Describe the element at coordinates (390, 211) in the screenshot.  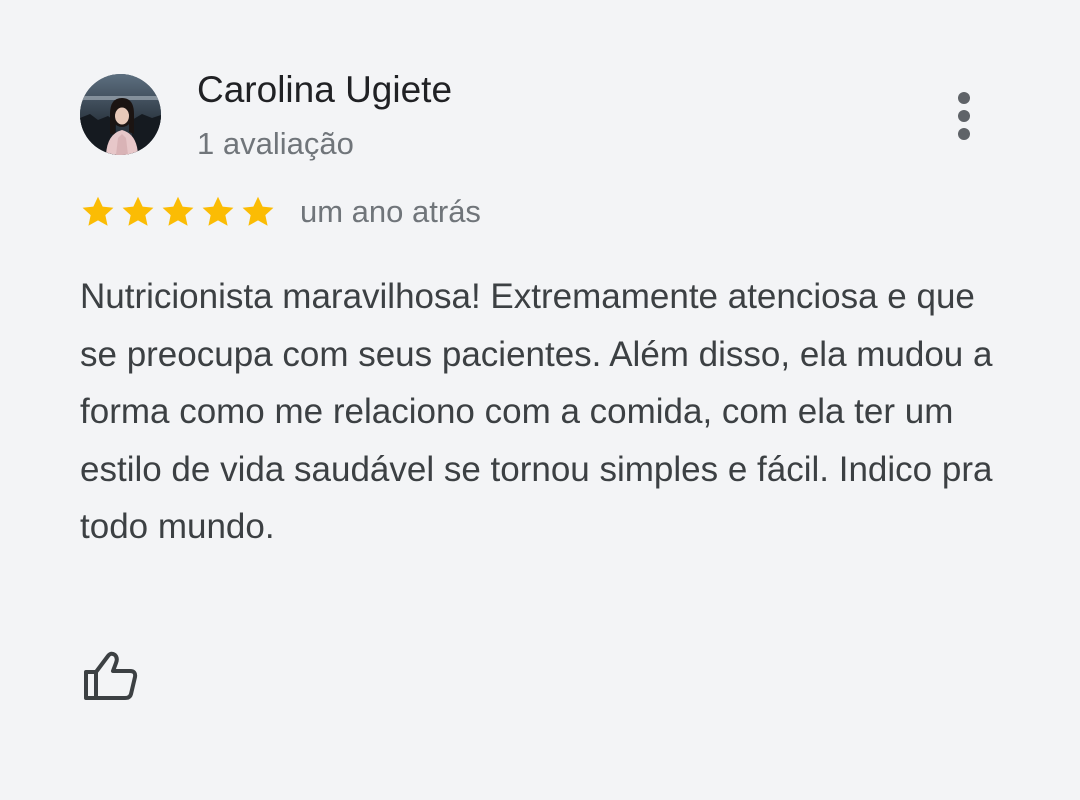
I see `review-date: um ano atrás` at that location.